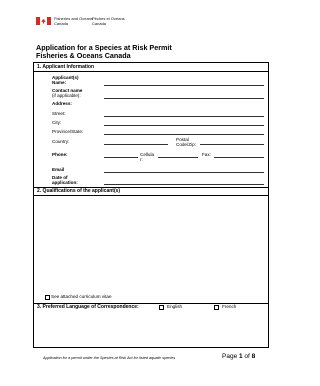 This screenshot has width=320, height=386. Describe the element at coordinates (178, 157) in the screenshot. I see `cellular-field` at that location.